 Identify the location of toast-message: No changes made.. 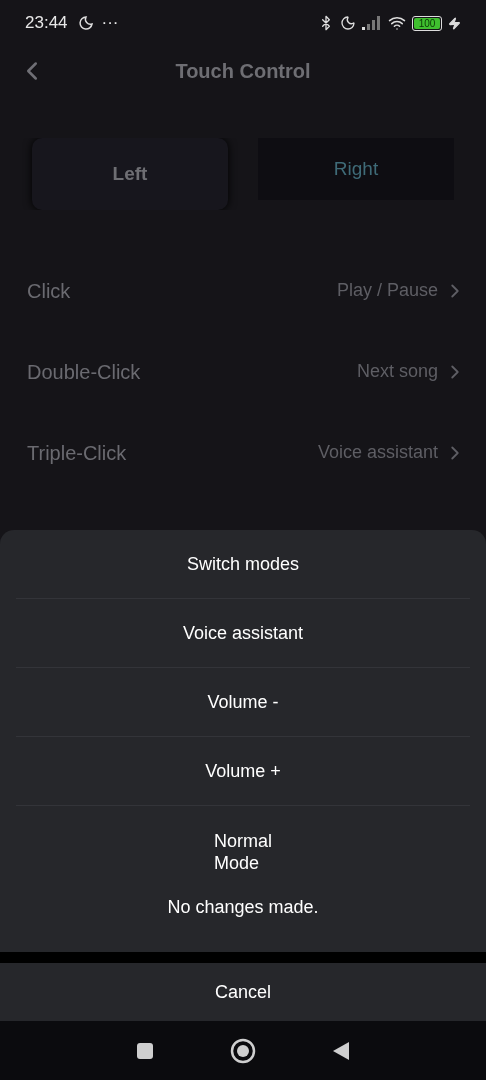
(243, 907).